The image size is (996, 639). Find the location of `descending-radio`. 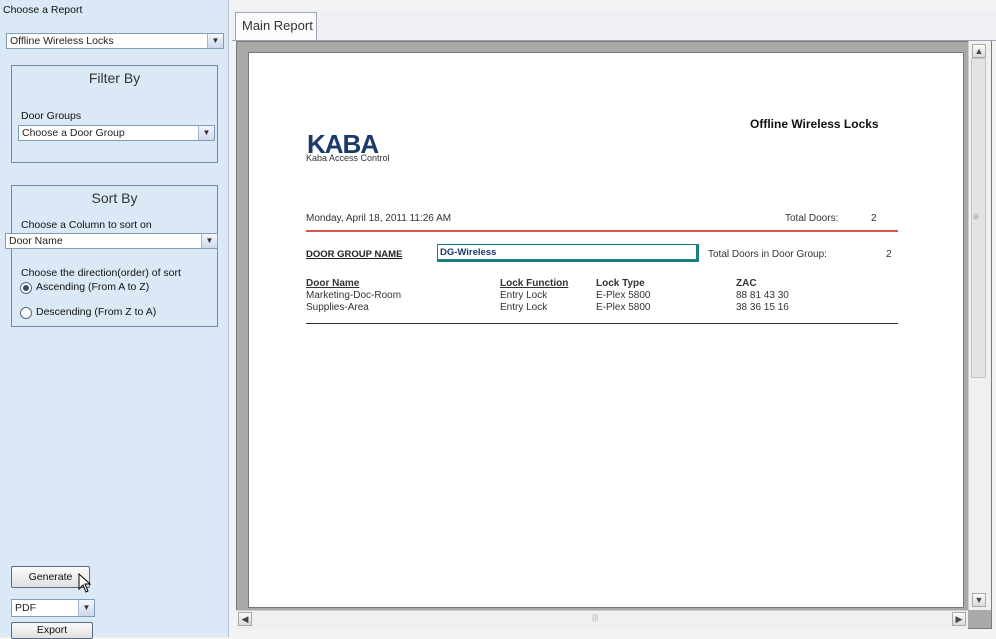

descending-radio is located at coordinates (26, 313).